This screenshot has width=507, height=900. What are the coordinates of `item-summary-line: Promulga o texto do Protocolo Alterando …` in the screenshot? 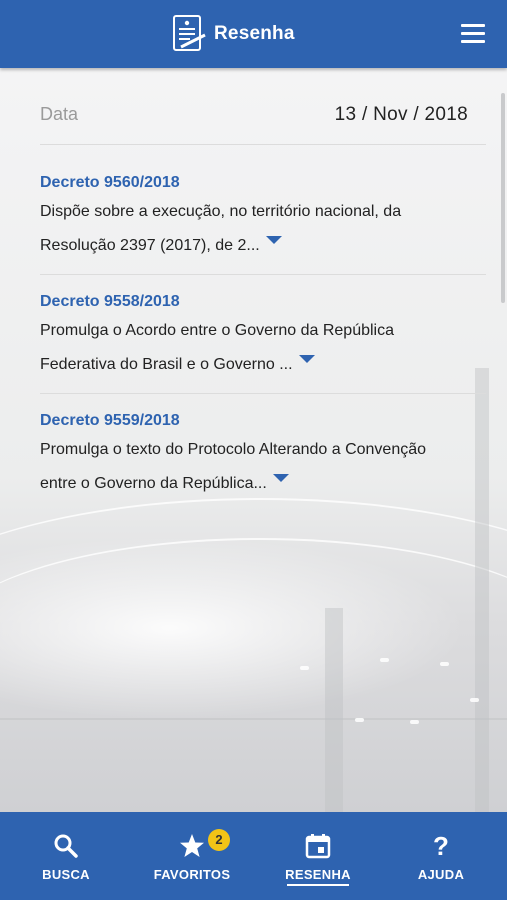 It's located at (233, 449).